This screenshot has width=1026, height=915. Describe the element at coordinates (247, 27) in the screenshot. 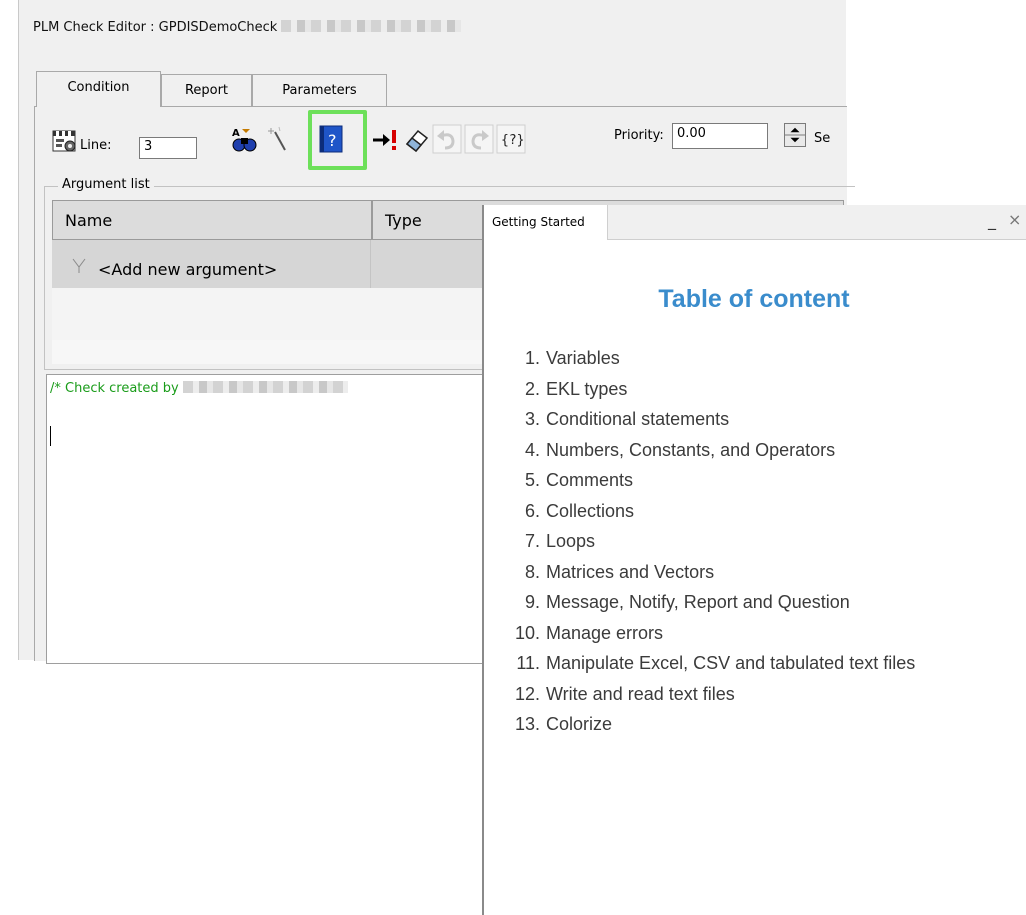

I see `window-title: PLM Check Editor : GPDISDemoCheck` at that location.